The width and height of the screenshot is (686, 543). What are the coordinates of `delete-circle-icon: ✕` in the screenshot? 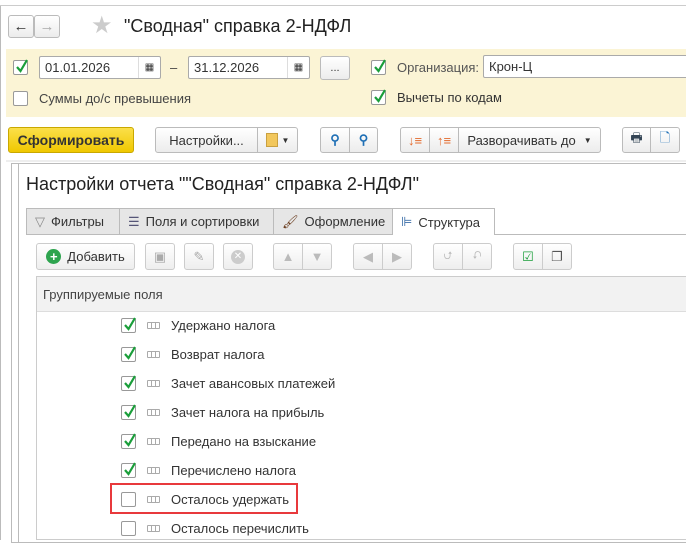 It's located at (238, 256).